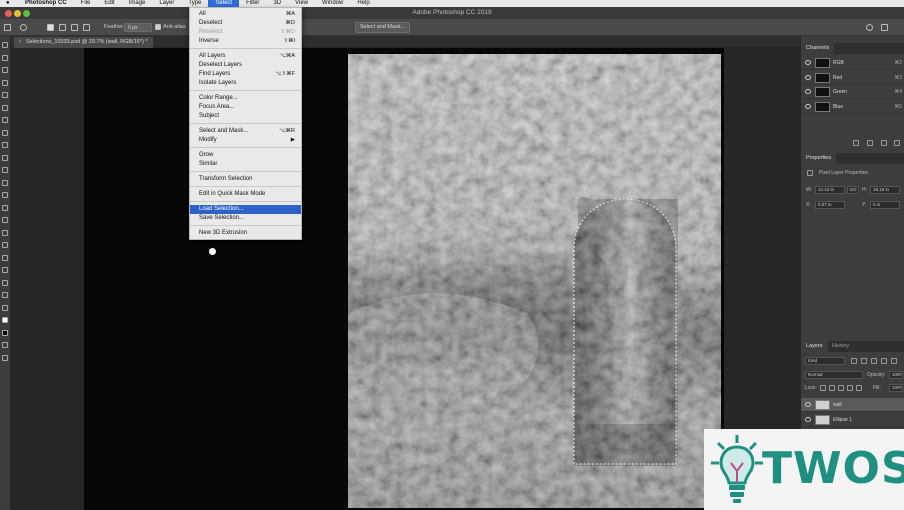 This screenshot has width=904, height=510. Describe the element at coordinates (852, 63) in the screenshot. I see `channel-row: RGB ⌘2` at that location.